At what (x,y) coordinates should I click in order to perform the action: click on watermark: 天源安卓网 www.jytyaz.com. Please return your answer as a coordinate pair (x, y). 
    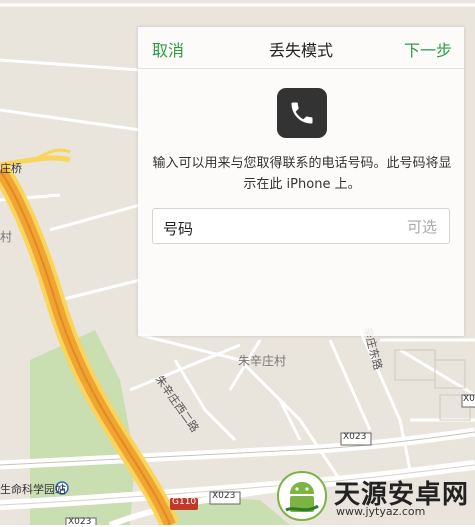
    Looking at the image, I should click on (374, 496).